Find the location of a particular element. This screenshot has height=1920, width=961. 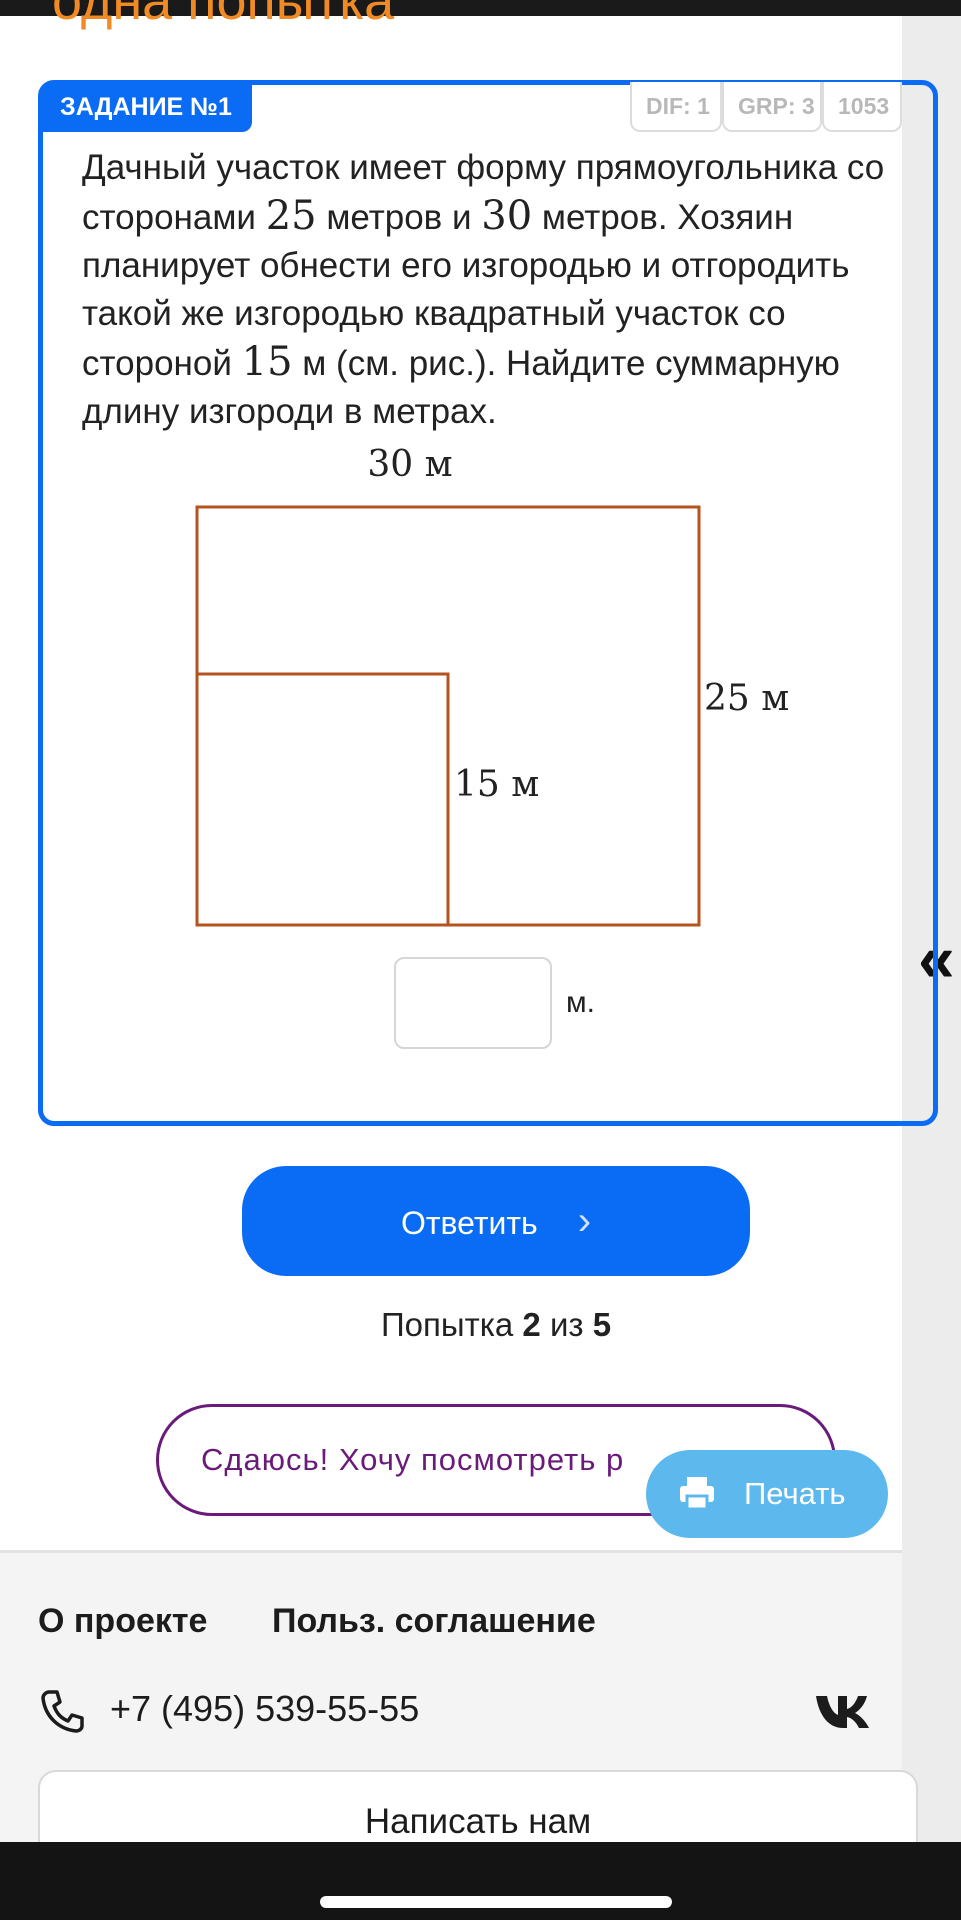

submit-answer-button: Ответить › is located at coordinates (496, 1221).